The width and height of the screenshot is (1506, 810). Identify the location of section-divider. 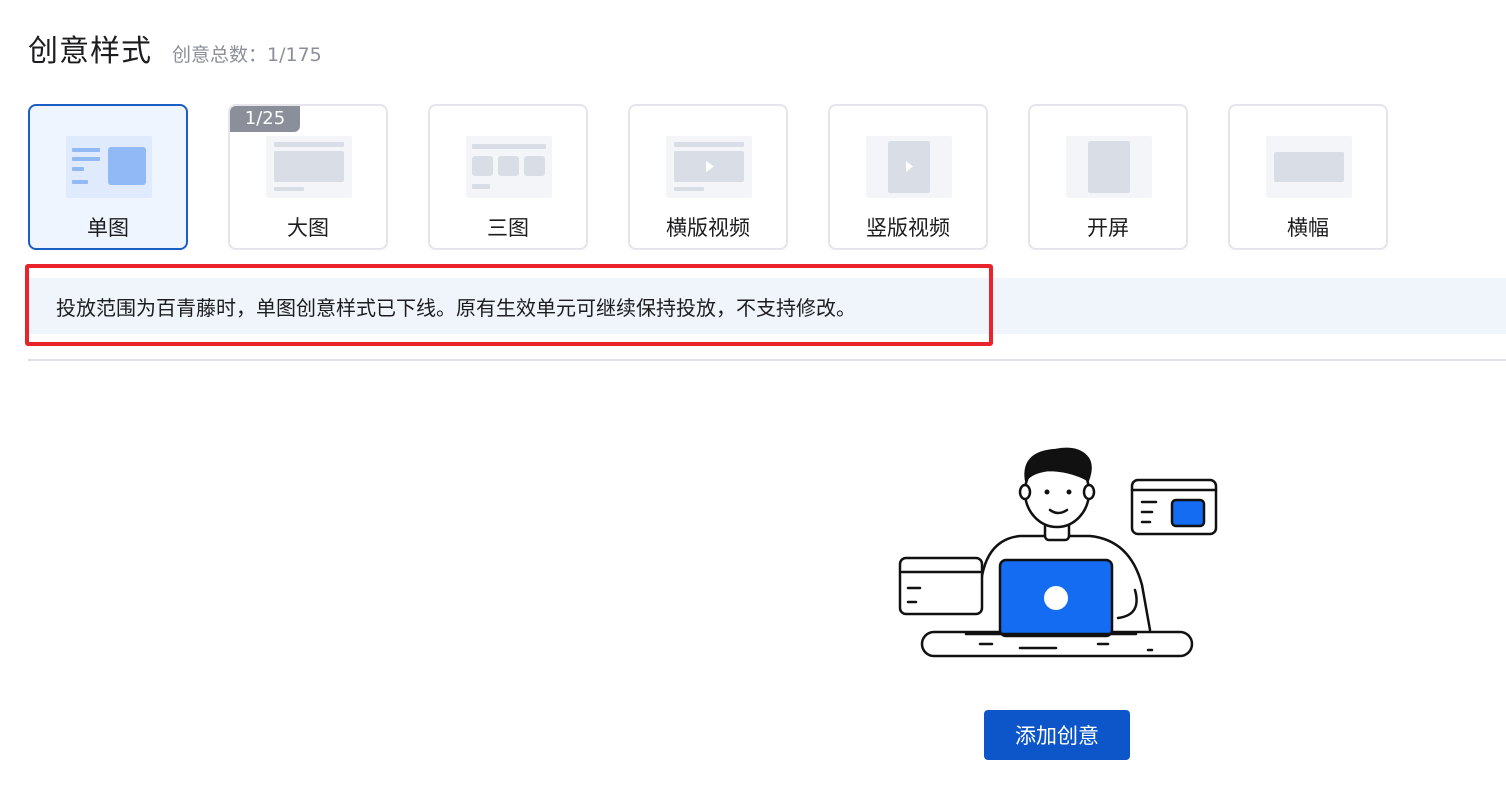
(767, 360).